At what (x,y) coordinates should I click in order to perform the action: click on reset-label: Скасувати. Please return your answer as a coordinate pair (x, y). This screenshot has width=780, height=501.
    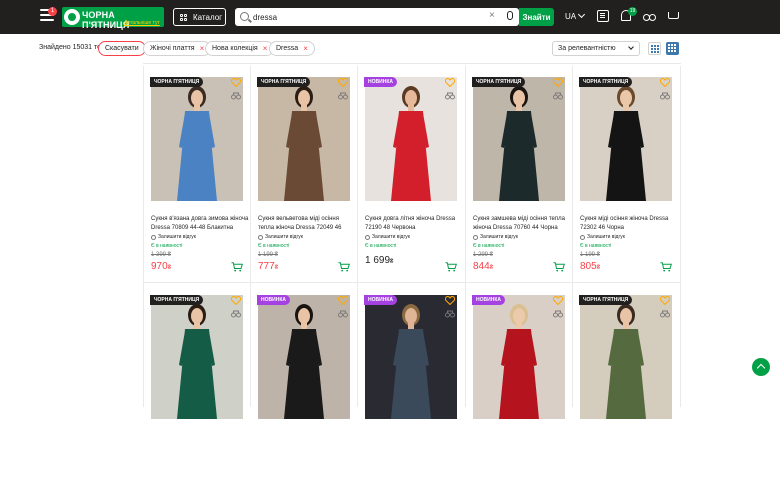
    Looking at the image, I should click on (122, 48).